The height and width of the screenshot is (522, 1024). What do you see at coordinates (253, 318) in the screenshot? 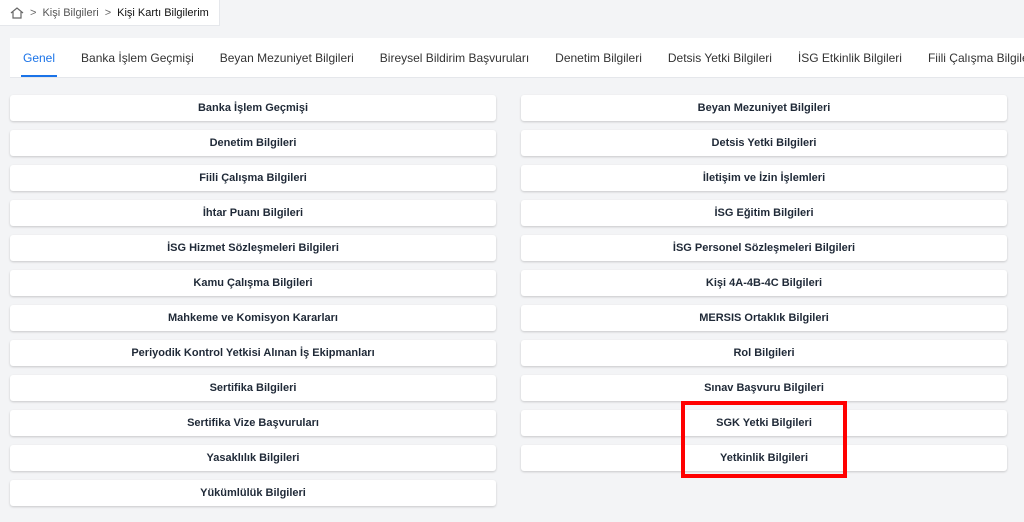
I see `card-mahkeme-ve-komisyon-kararlari: Mahkeme ve Komisyon Kararları` at bounding box center [253, 318].